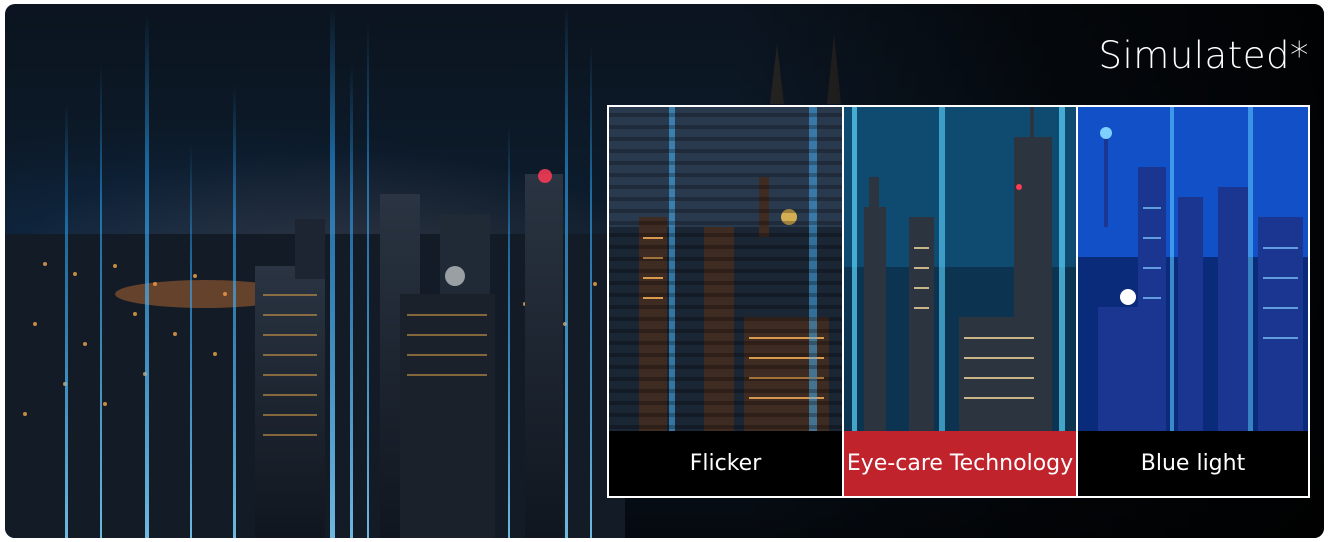 This screenshot has height=542, width=1329. What do you see at coordinates (1203, 55) in the screenshot?
I see `simulated-note: Simulated*` at bounding box center [1203, 55].